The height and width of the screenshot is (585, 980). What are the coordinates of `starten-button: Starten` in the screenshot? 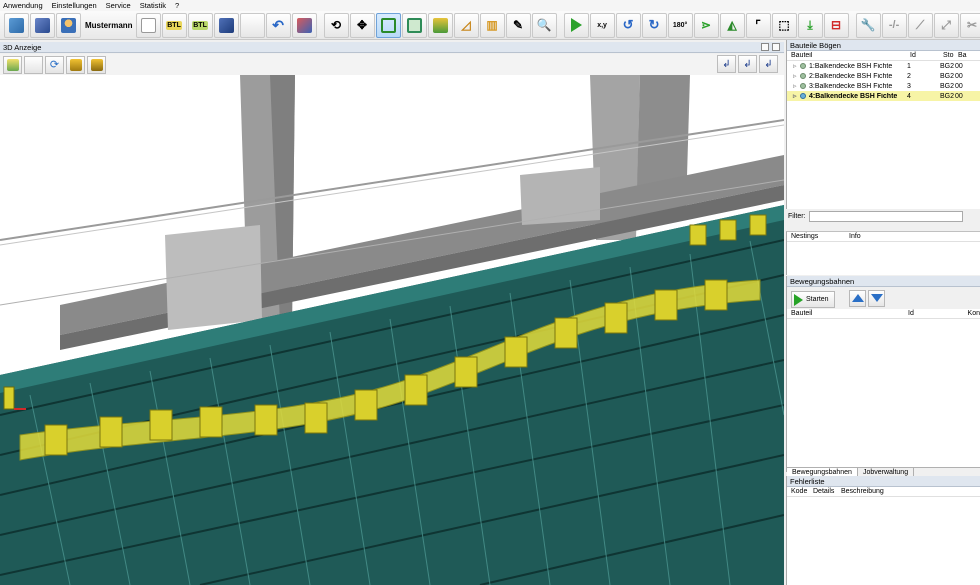 It's located at (813, 299).